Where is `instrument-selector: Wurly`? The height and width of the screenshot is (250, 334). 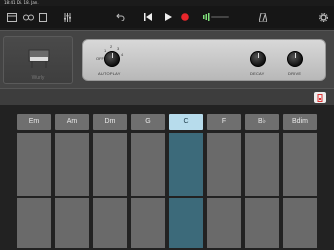 instrument-selector: Wurly is located at coordinates (38, 60).